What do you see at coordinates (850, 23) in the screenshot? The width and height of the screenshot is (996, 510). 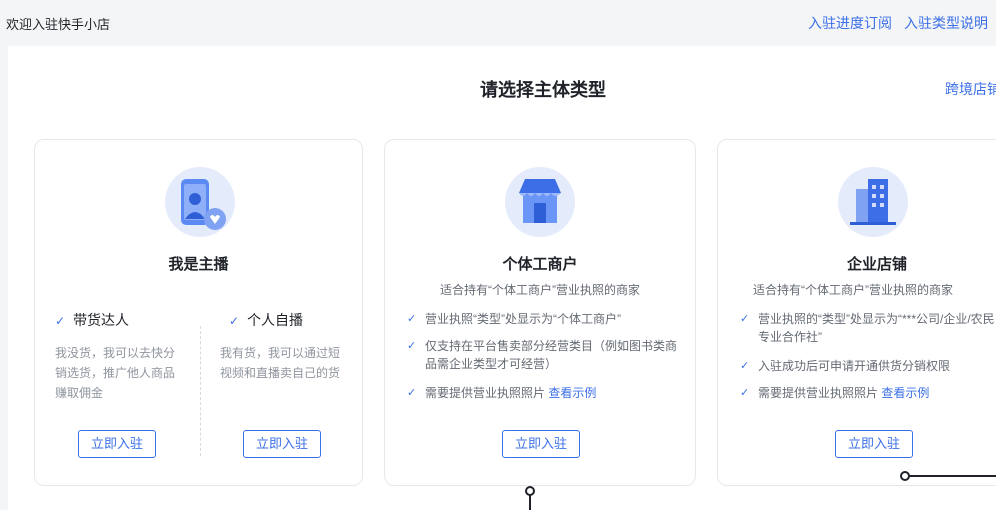 I see `progress-subscribe-link: 入驻进度订阅` at bounding box center [850, 23].